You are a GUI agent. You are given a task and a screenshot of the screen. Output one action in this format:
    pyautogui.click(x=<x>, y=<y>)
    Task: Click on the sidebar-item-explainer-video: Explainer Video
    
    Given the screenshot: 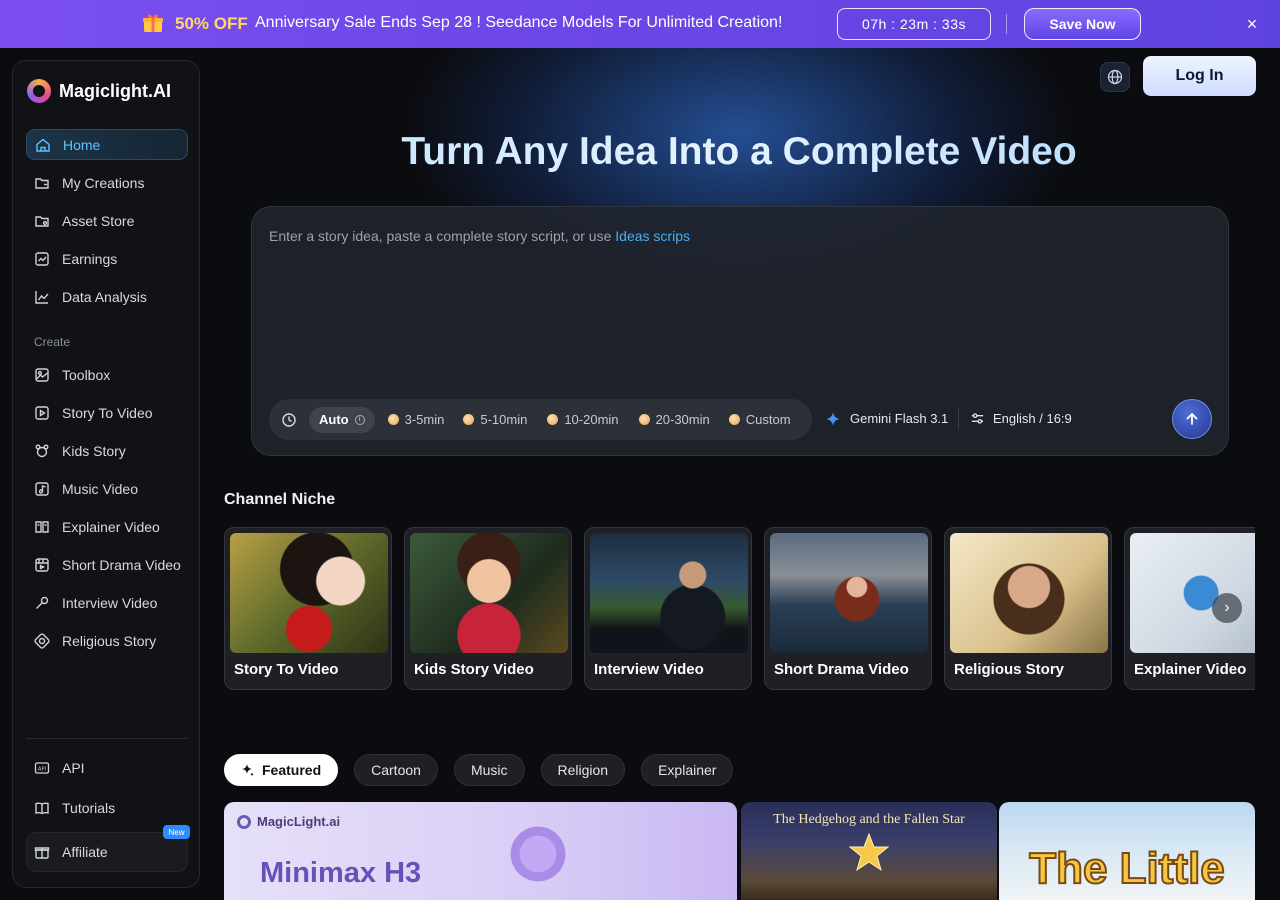 What is the action you would take?
    pyautogui.click(x=107, y=526)
    